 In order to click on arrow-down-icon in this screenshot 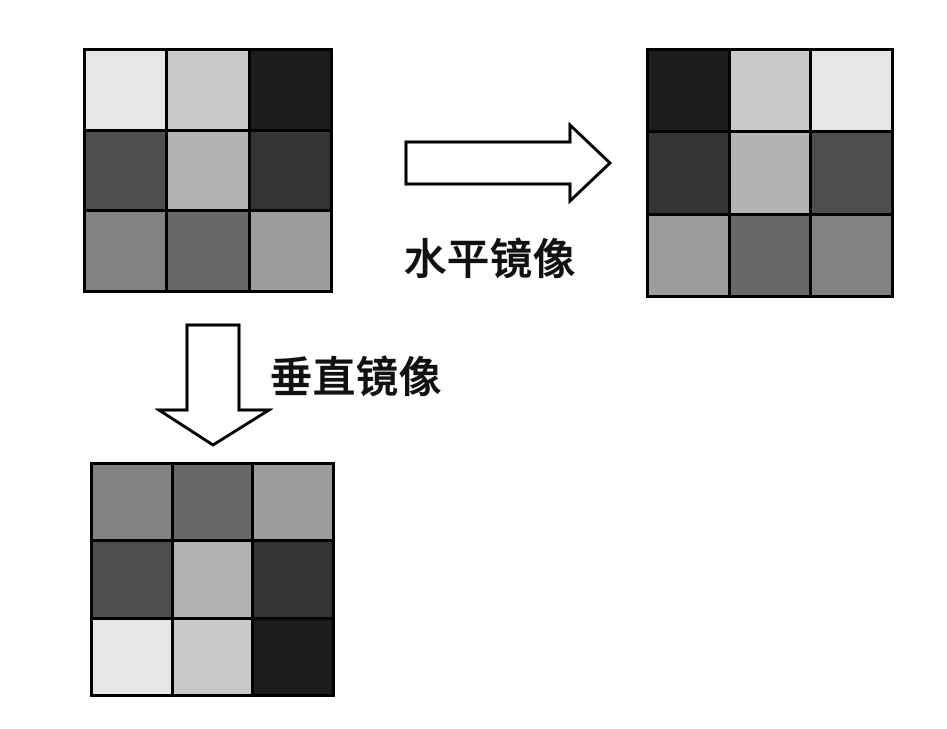, I will do `click(214, 385)`.